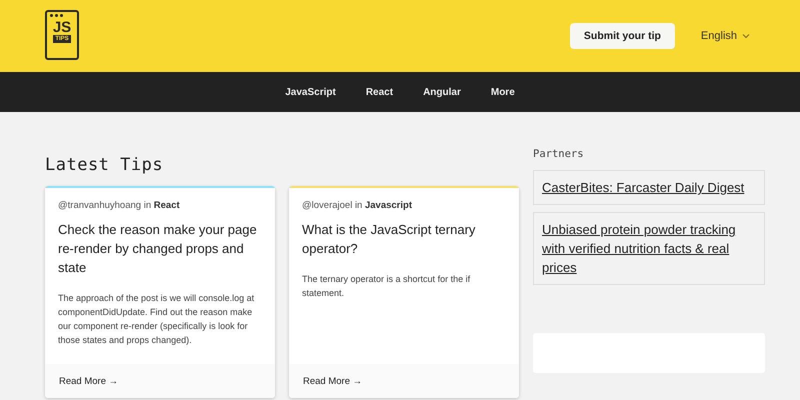 This screenshot has height=400, width=800. Describe the element at coordinates (746, 36) in the screenshot. I see `chevron-down-icon` at that location.